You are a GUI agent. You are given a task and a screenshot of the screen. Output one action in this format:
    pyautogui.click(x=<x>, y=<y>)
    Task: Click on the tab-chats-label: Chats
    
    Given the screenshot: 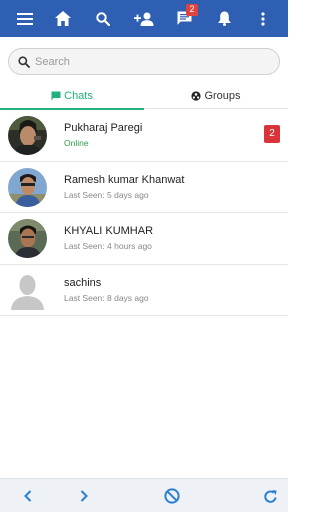 What is the action you would take?
    pyautogui.click(x=78, y=95)
    